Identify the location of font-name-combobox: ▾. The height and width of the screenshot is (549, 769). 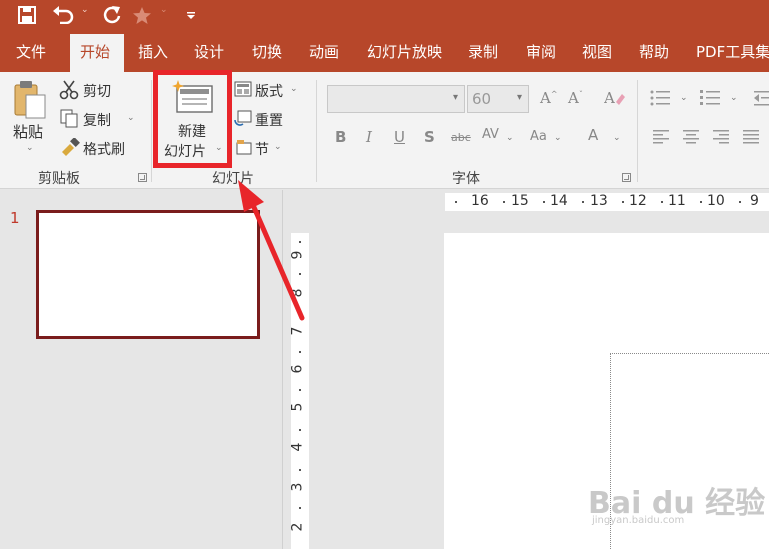
(396, 99).